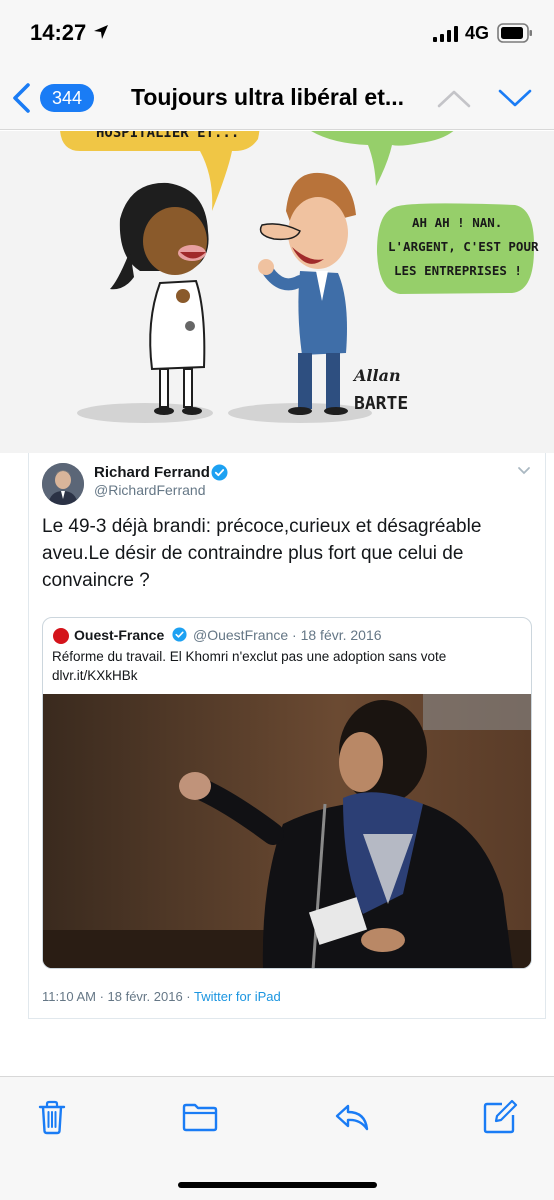  What do you see at coordinates (237, 996) in the screenshot?
I see `tweet-source-link: Twitter for iPad` at bounding box center [237, 996].